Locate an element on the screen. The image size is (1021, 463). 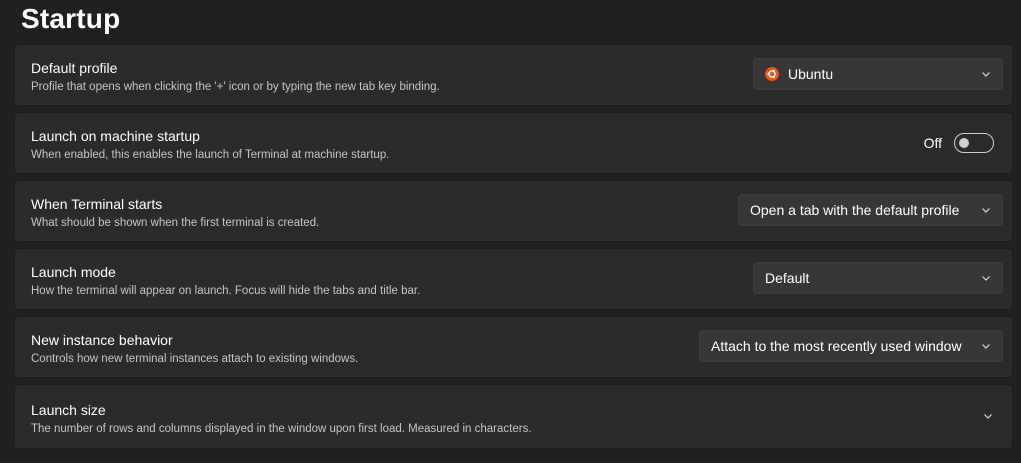
when-terminal-starts-dropdown: Open a tab with the default profile is located at coordinates (870, 210).